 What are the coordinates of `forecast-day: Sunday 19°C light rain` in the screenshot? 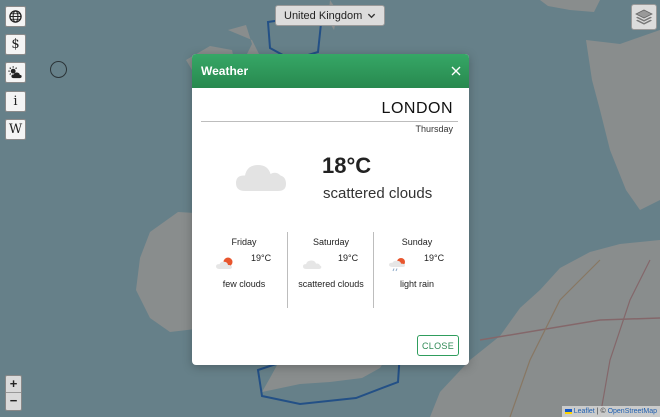 It's located at (416, 270).